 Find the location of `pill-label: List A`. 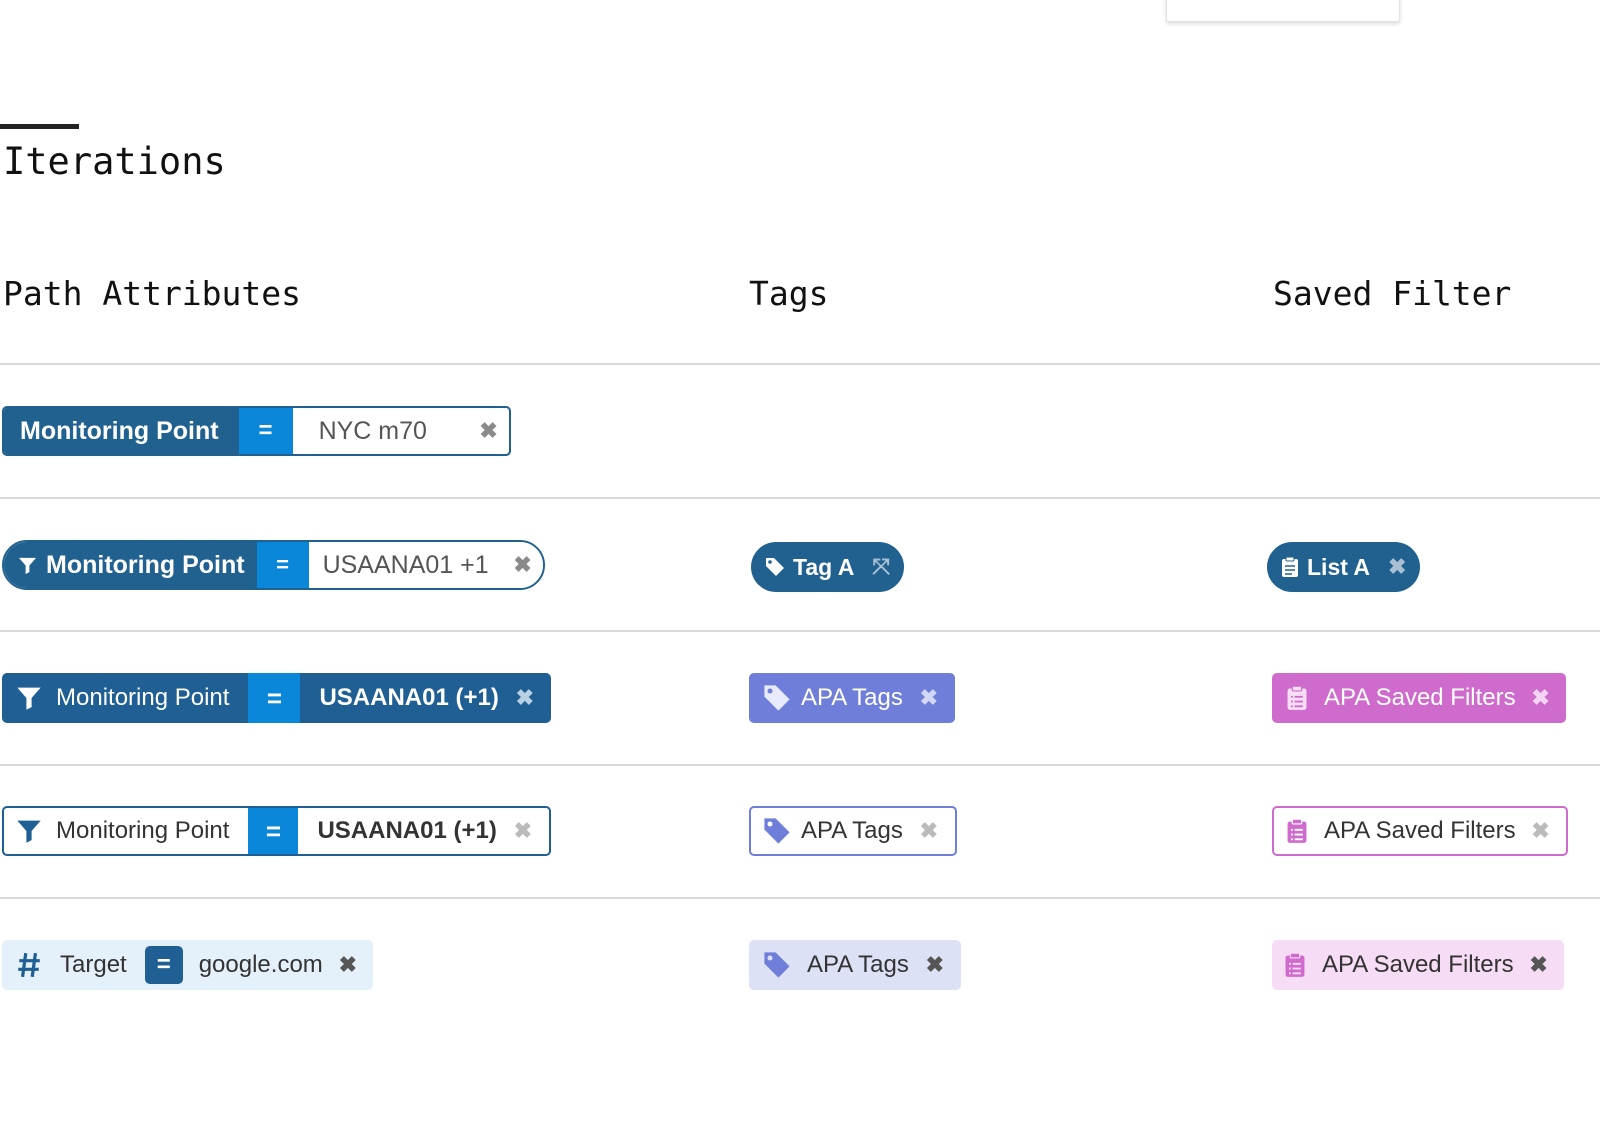

pill-label: List A is located at coordinates (1339, 566).